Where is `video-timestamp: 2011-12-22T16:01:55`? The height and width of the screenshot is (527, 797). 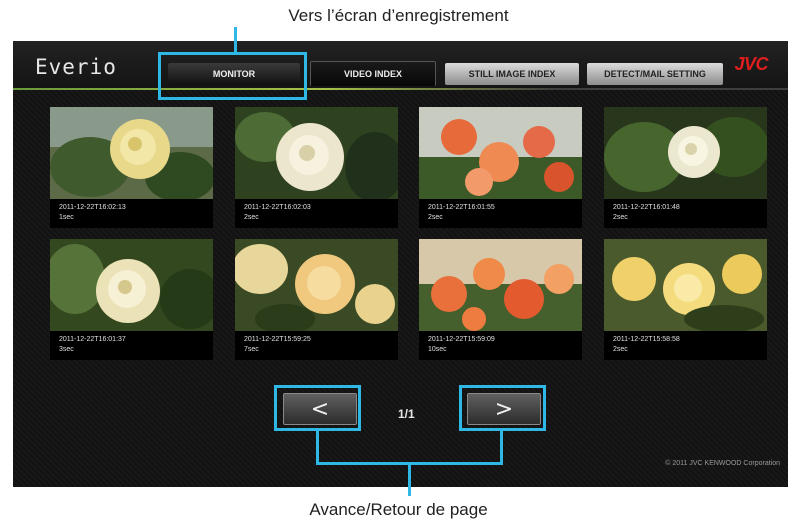
video-timestamp: 2011-12-22T16:01:55 is located at coordinates (461, 207).